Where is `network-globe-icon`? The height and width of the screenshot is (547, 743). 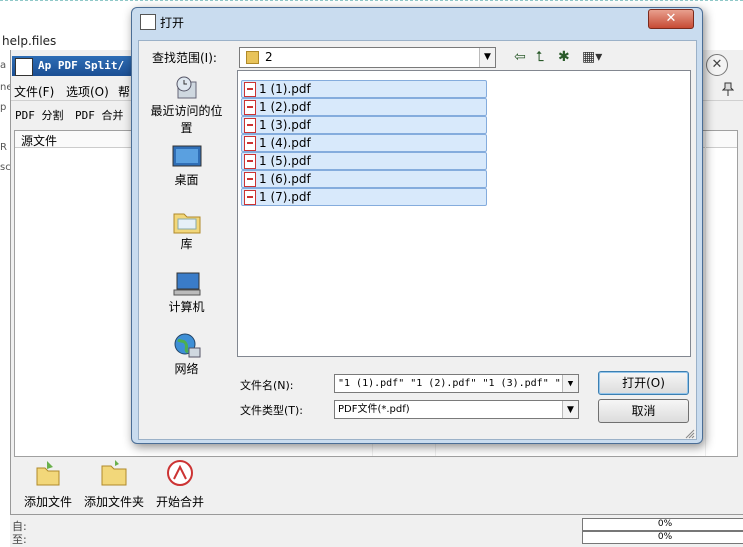 network-globe-icon is located at coordinates (187, 345).